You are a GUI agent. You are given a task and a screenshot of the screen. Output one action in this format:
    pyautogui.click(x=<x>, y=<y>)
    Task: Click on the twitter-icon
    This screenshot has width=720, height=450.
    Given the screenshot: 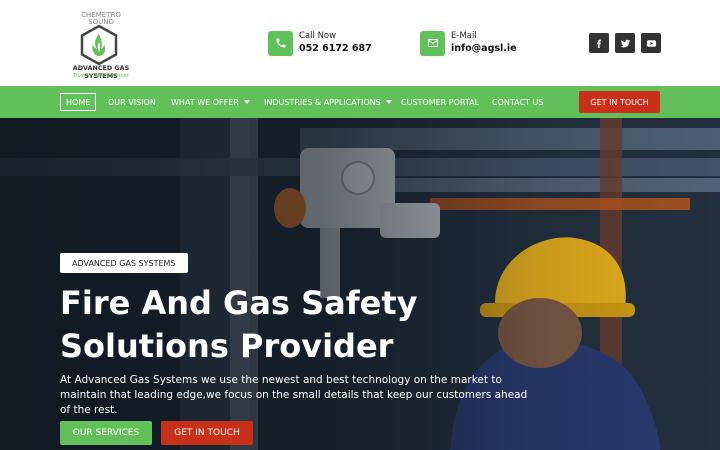 What is the action you would take?
    pyautogui.click(x=625, y=43)
    